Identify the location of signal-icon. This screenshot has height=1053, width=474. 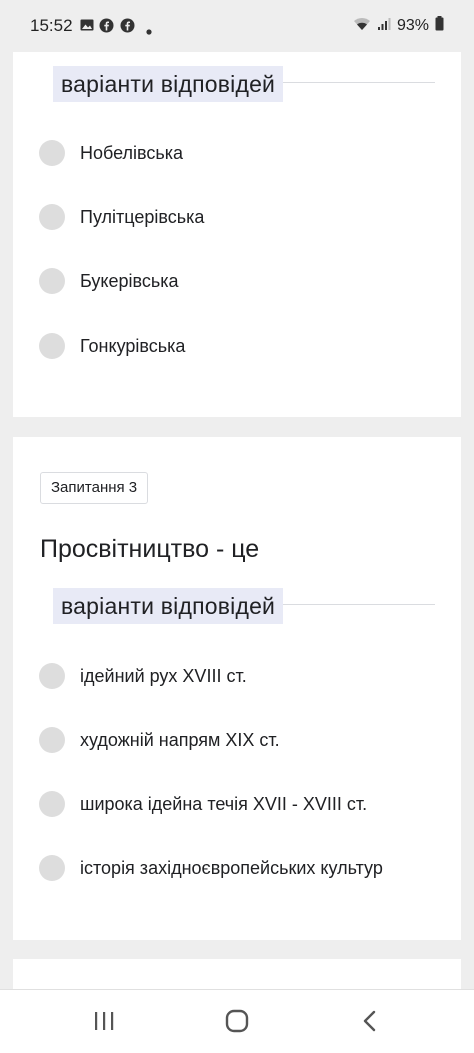
(384, 26).